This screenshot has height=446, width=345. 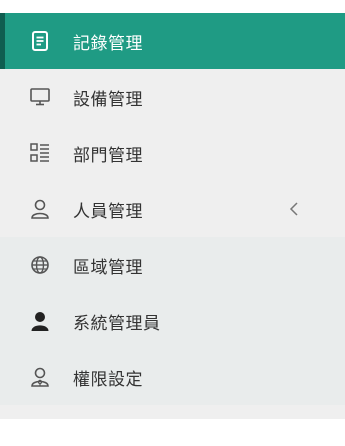 What do you see at coordinates (172, 41) in the screenshot?
I see `sidebar-item-record-management: 記錄管理` at bounding box center [172, 41].